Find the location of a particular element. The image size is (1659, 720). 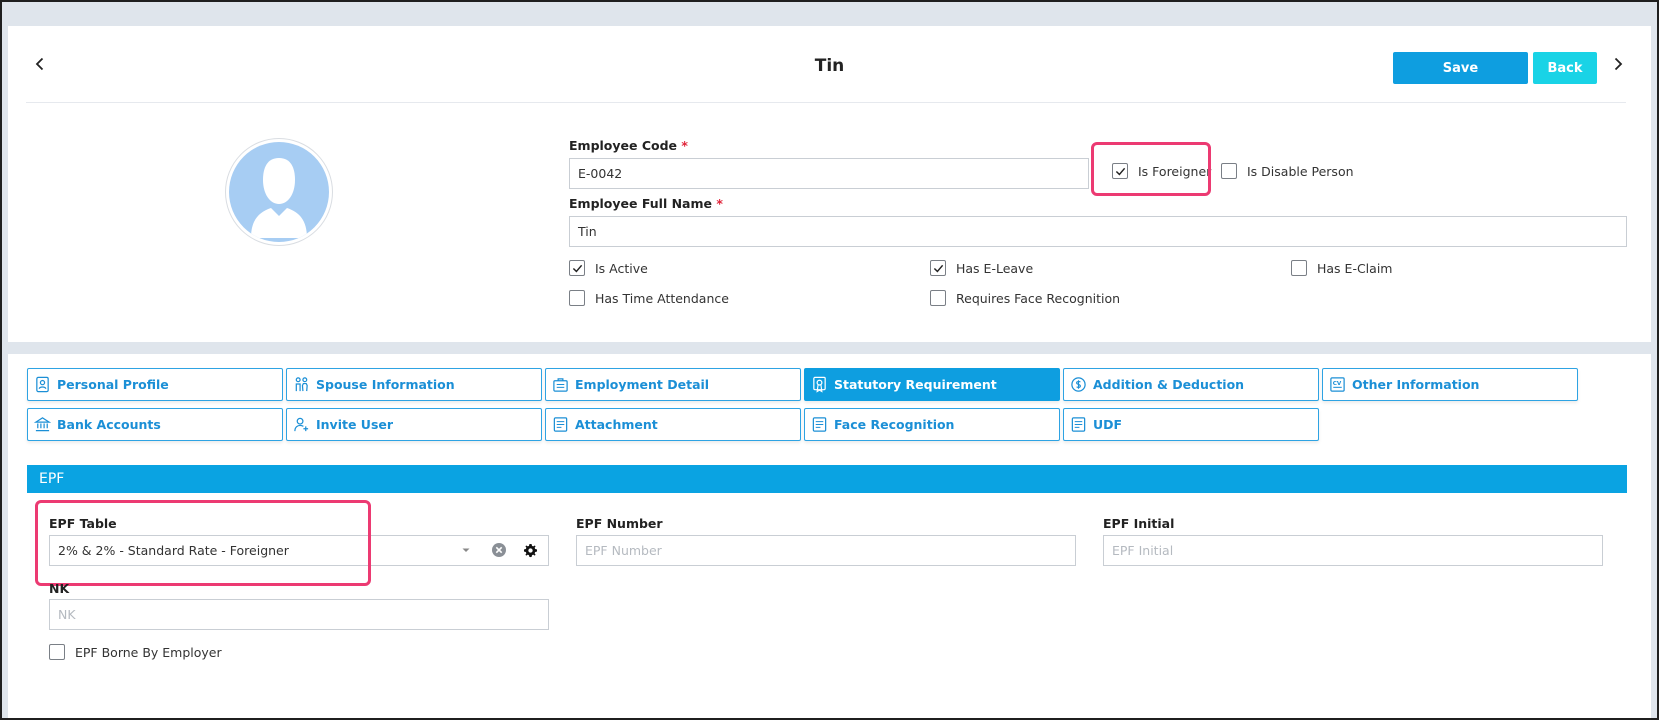

epf-initial-input: EPF Initial is located at coordinates (1353, 550).